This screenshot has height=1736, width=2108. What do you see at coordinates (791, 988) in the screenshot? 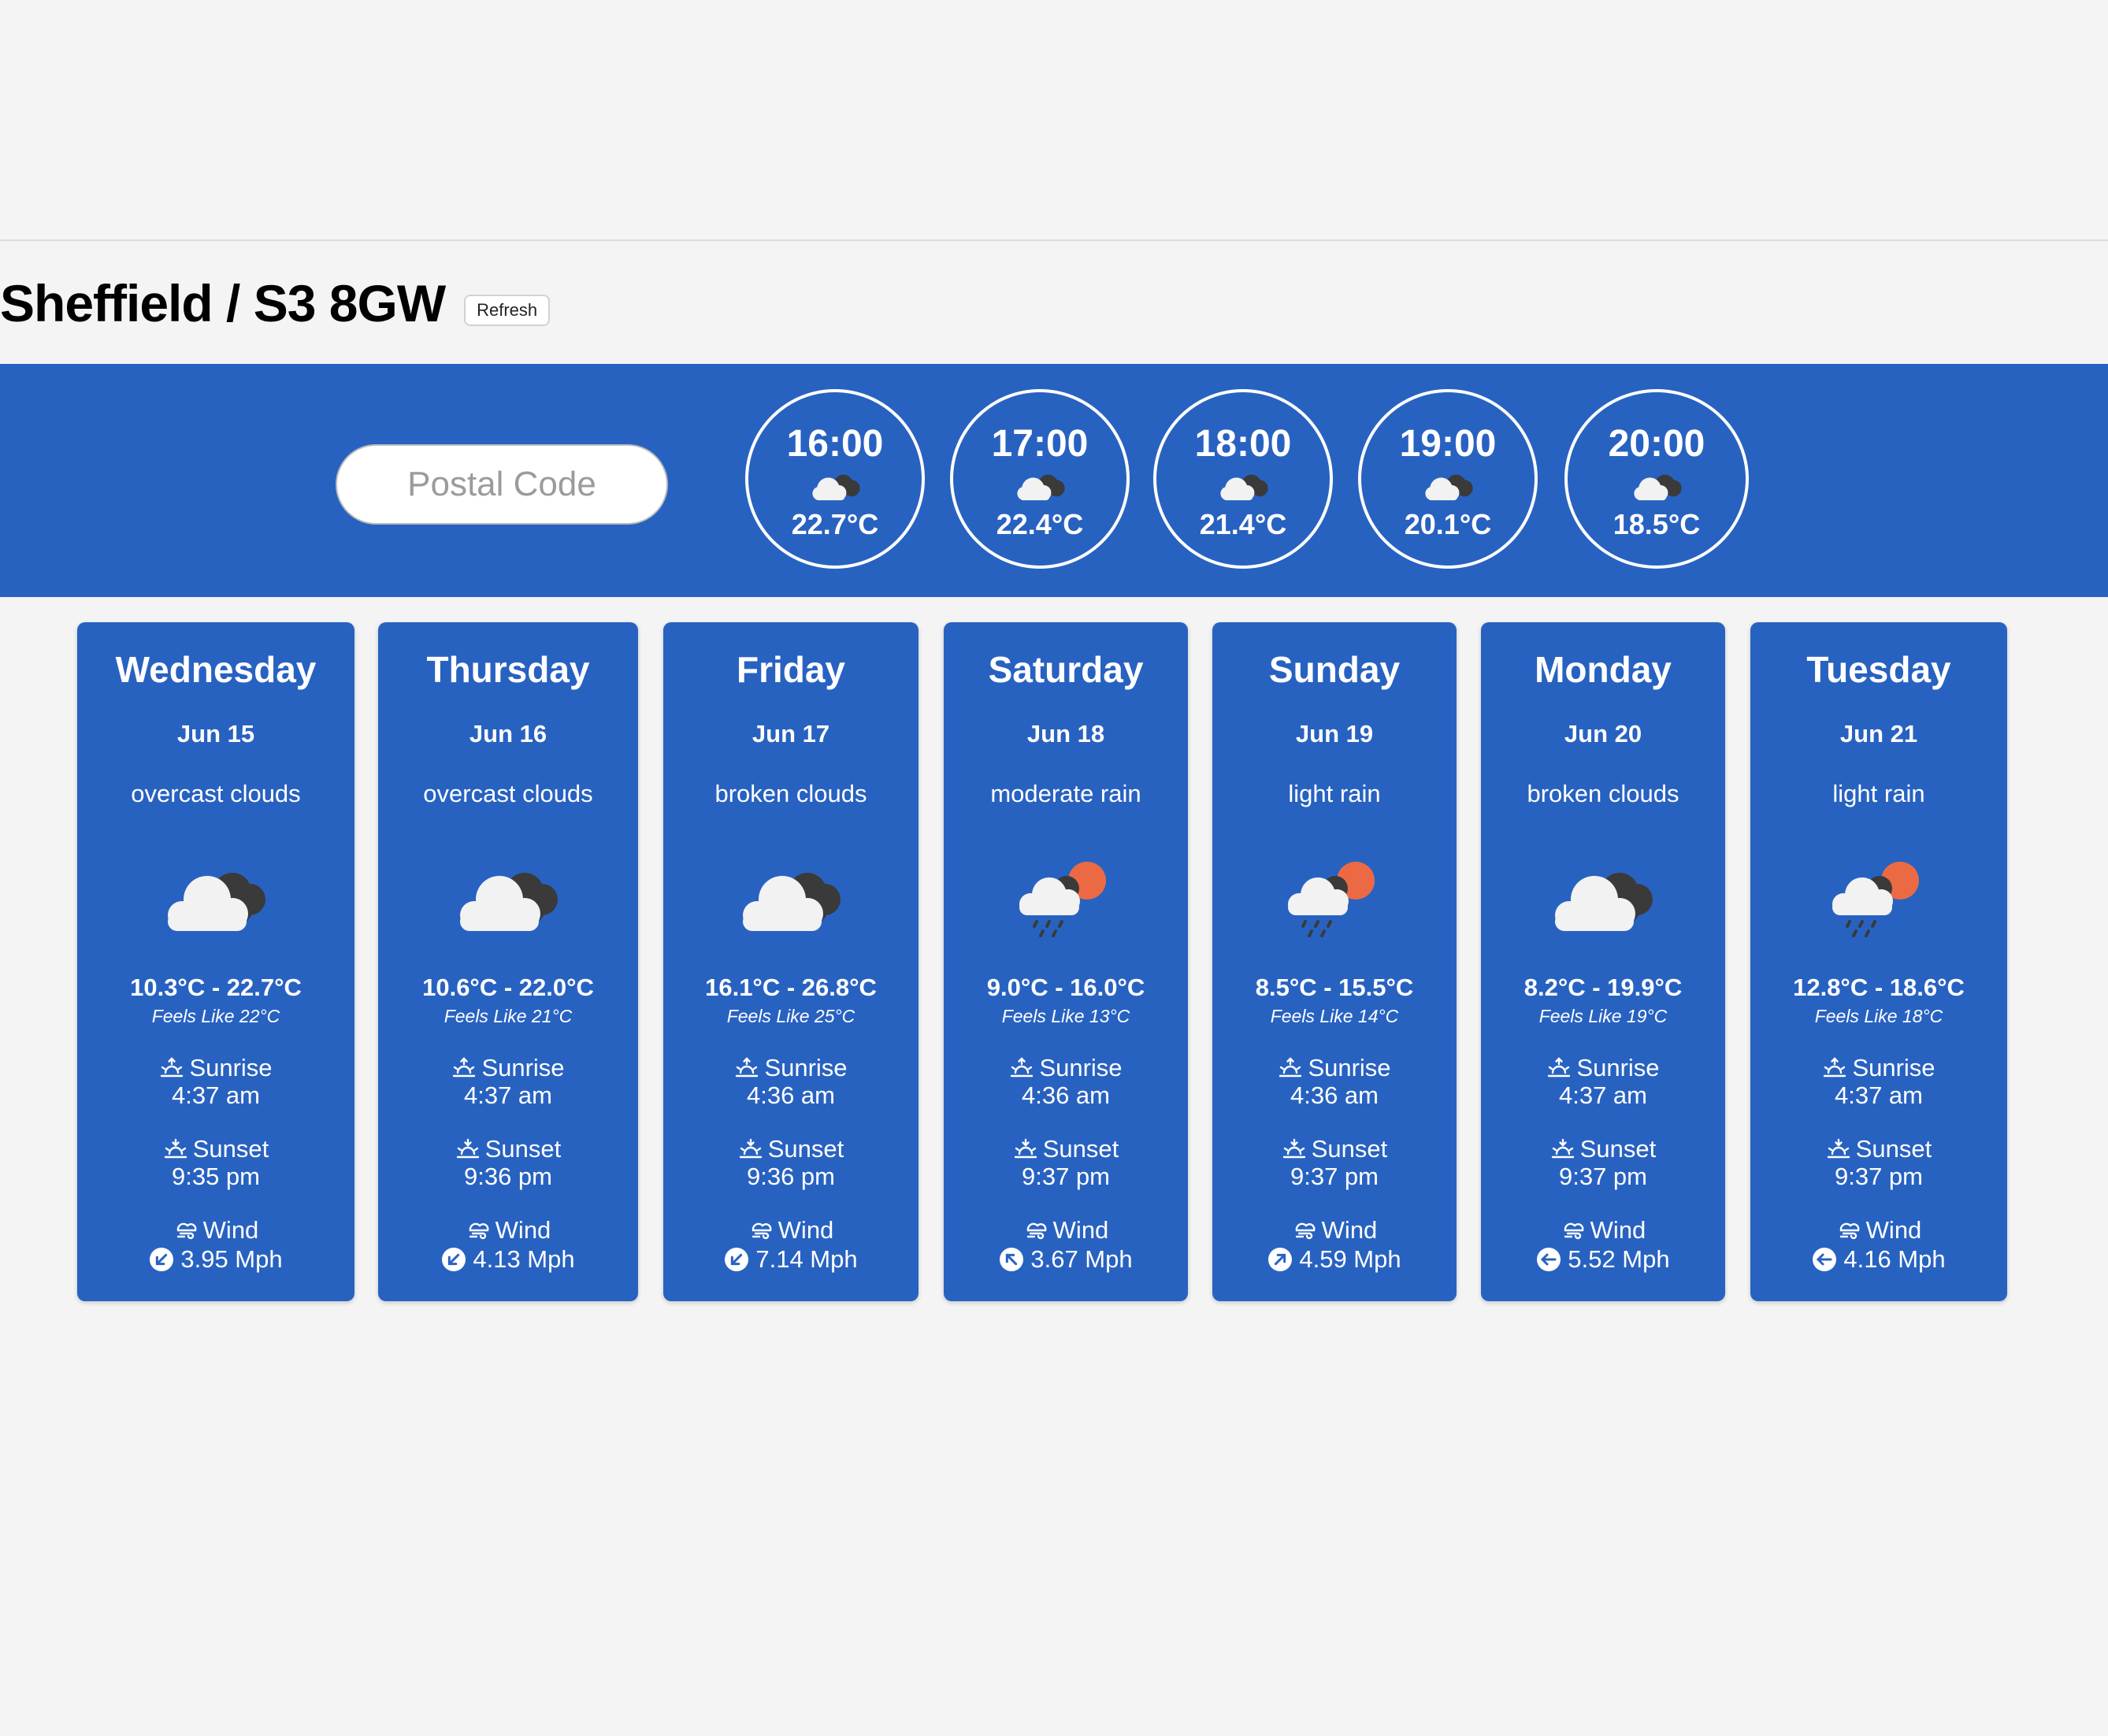
I see `temp-range: 16.1°C - 26.8°C` at bounding box center [791, 988].